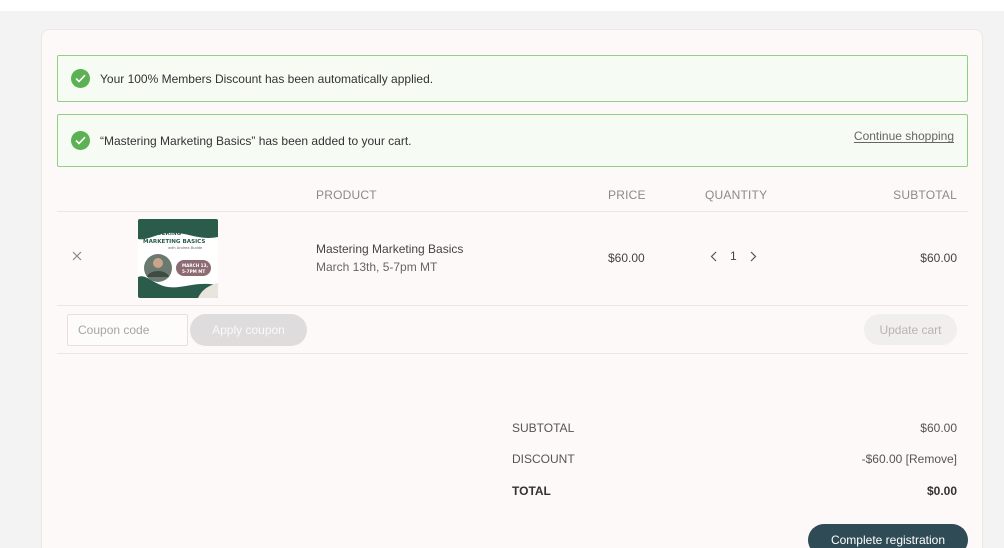 This screenshot has height=548, width=1004. I want to click on quantity-stepper: 1, so click(733, 256).